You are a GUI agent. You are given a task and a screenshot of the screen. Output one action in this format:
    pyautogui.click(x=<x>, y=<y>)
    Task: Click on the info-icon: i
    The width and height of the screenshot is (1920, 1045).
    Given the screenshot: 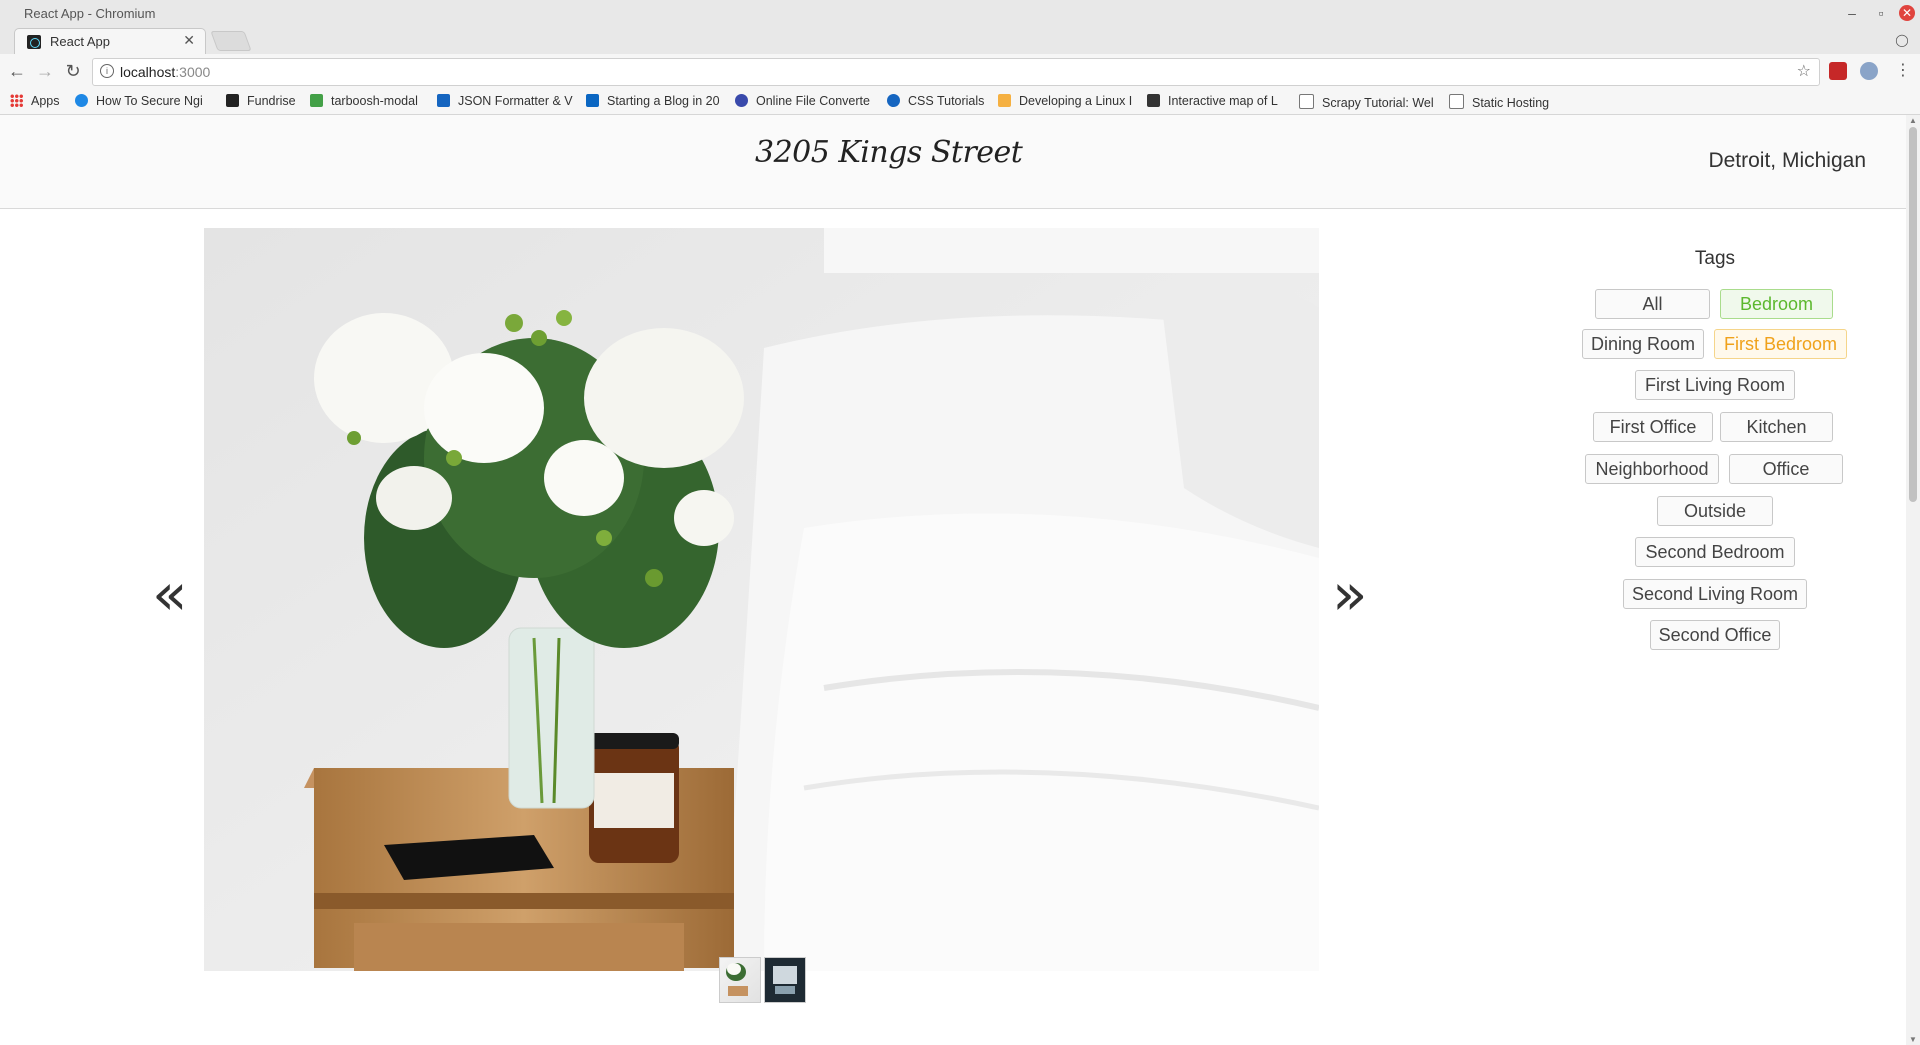 What is the action you would take?
    pyautogui.click(x=107, y=71)
    